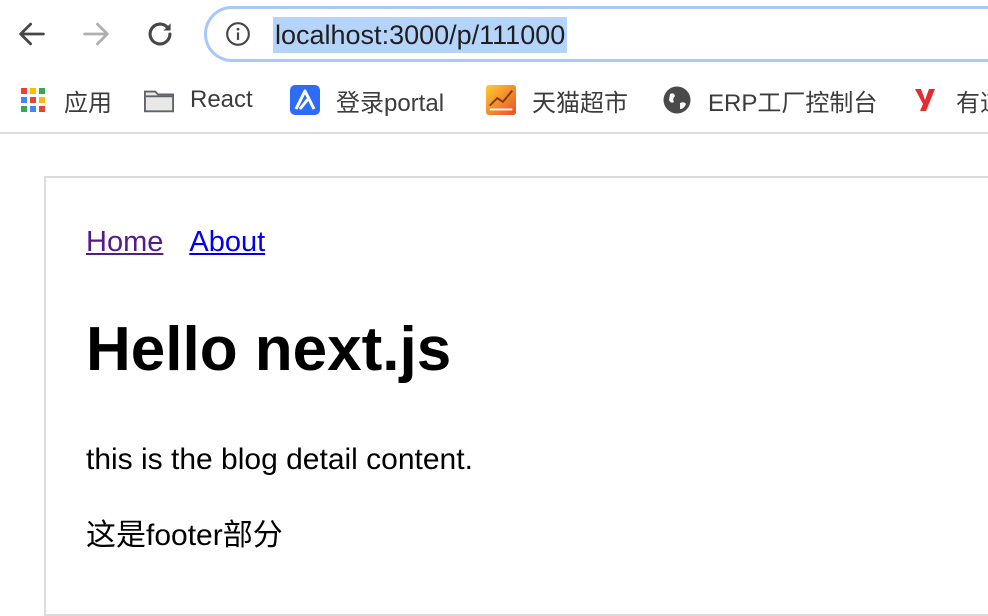 The image size is (988, 616). I want to click on apps-grid-icon, so click(33, 100).